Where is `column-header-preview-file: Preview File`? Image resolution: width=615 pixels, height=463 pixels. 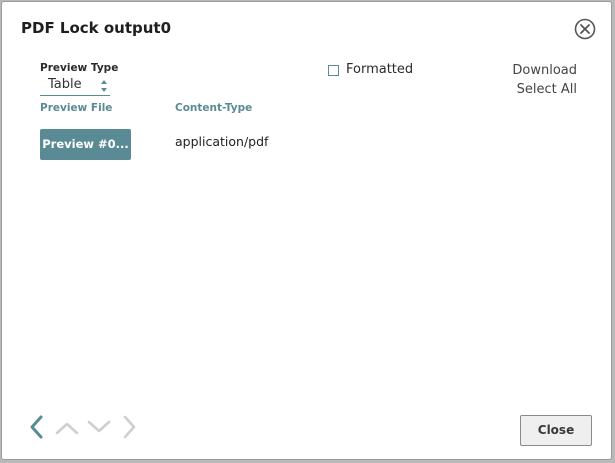 column-header-preview-file: Preview File is located at coordinates (76, 108).